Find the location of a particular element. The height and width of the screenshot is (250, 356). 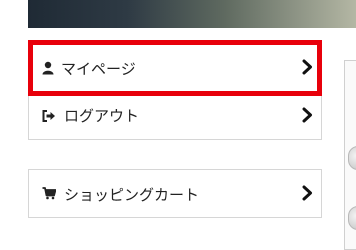

menu-item-label: ログアウト is located at coordinates (102, 116).